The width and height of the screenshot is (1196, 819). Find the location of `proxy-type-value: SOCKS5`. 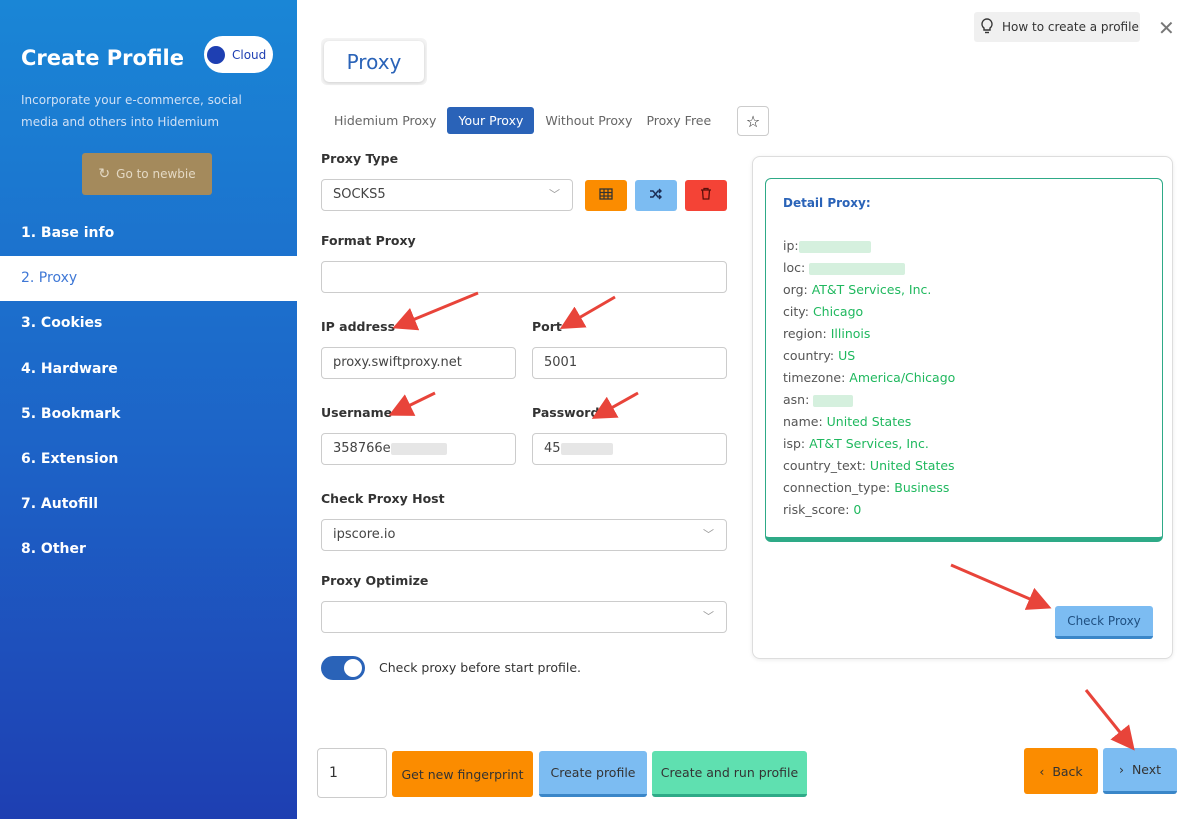

proxy-type-value: SOCKS5 is located at coordinates (359, 194).